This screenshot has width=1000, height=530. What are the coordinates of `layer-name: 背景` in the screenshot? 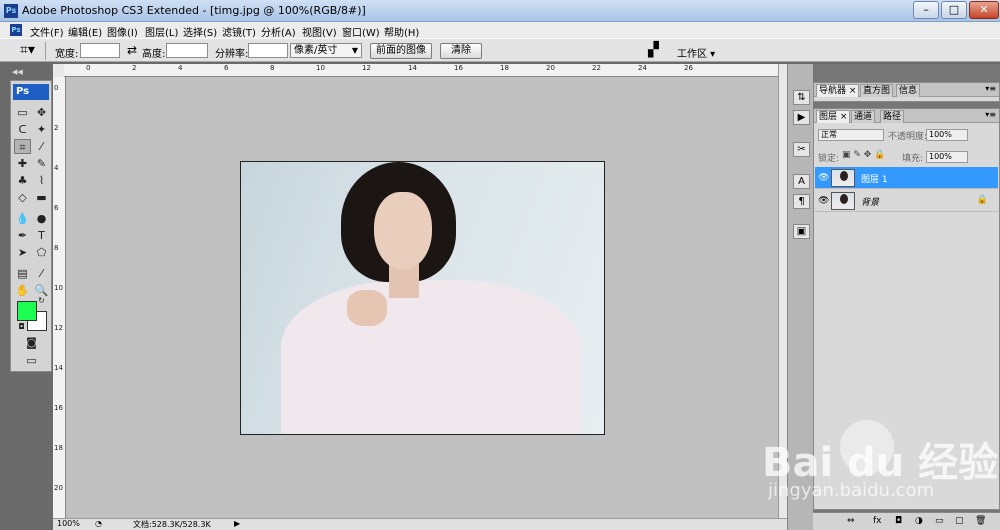 It's located at (870, 203).